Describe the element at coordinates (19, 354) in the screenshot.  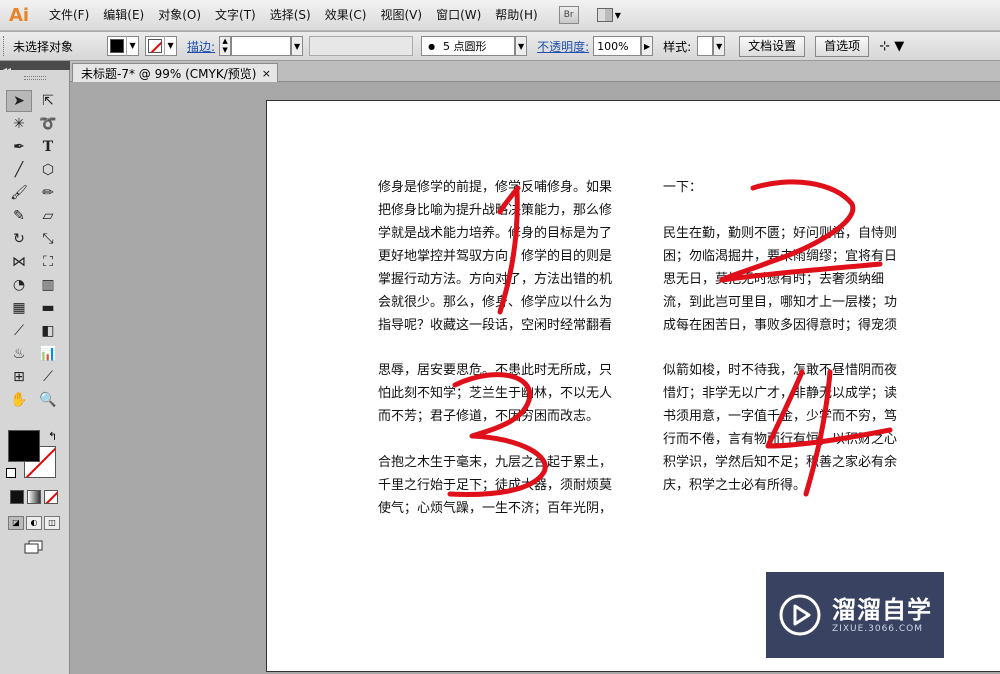
I see `symbol-sprayer-tool-icon: ♨` at that location.